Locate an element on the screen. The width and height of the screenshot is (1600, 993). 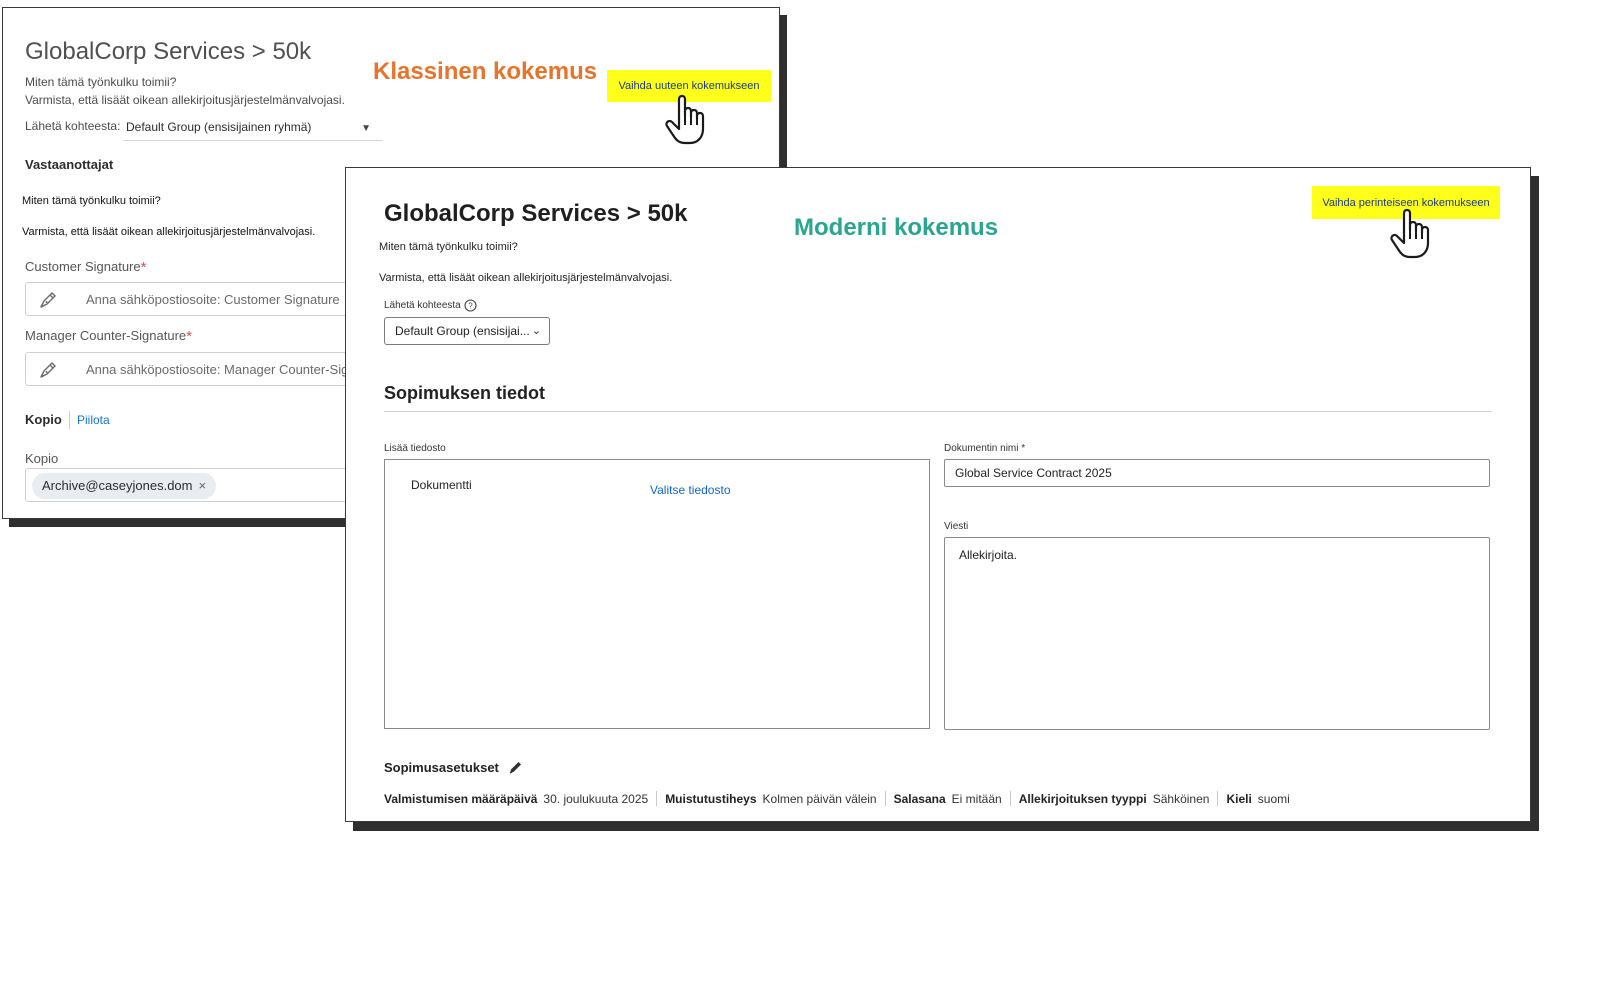
tab-divider is located at coordinates (69, 420).